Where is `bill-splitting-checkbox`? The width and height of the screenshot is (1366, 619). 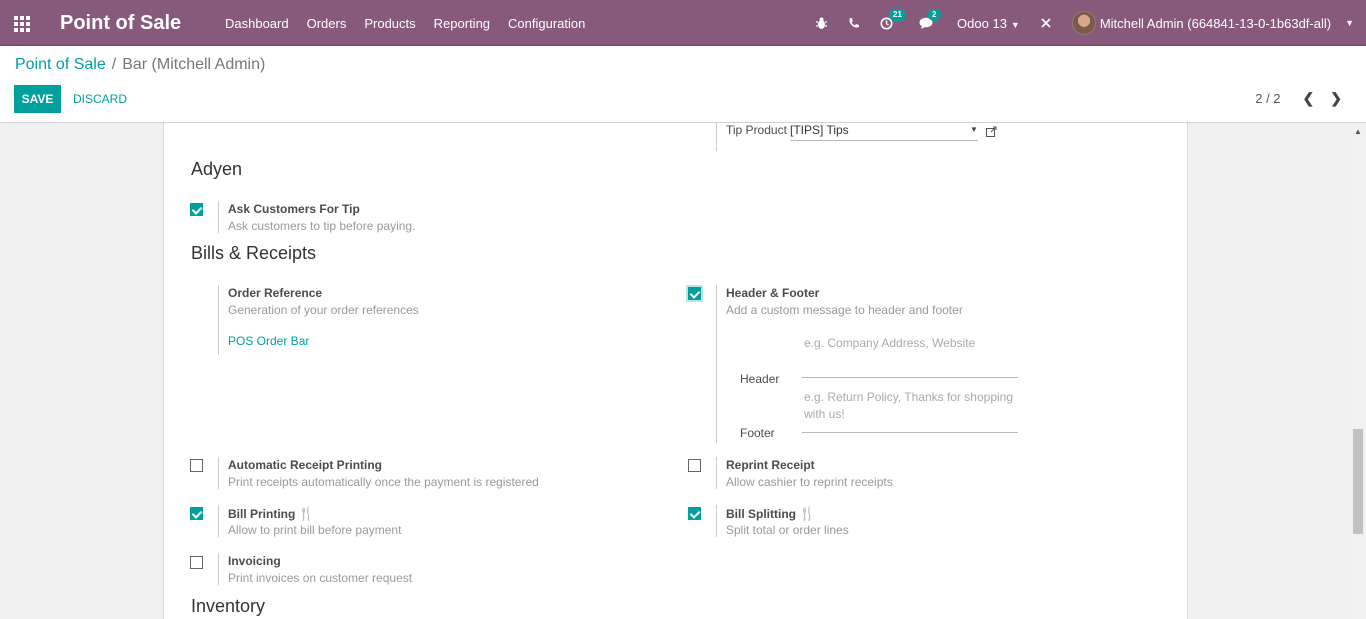
bill-splitting-checkbox is located at coordinates (694, 513).